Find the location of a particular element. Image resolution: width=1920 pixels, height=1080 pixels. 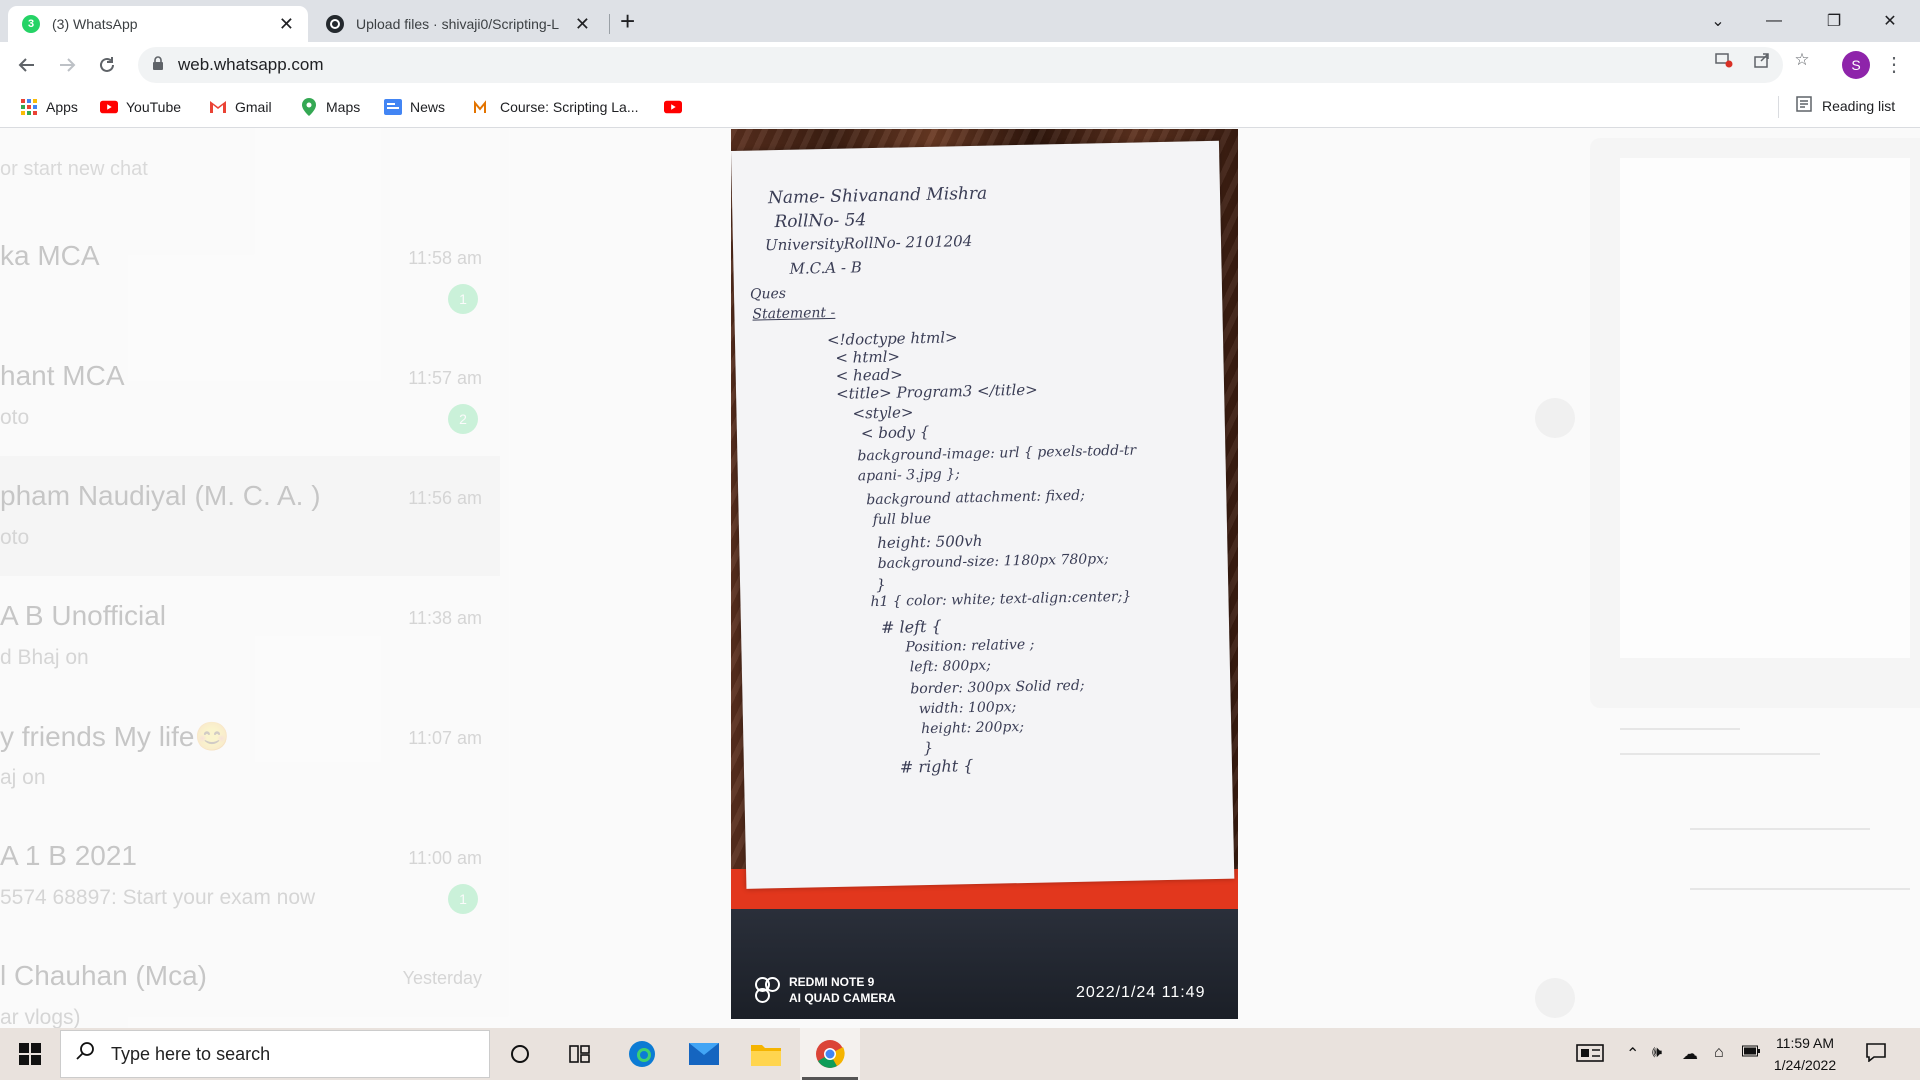

bookmark-youtube: YouTube is located at coordinates (140, 107).